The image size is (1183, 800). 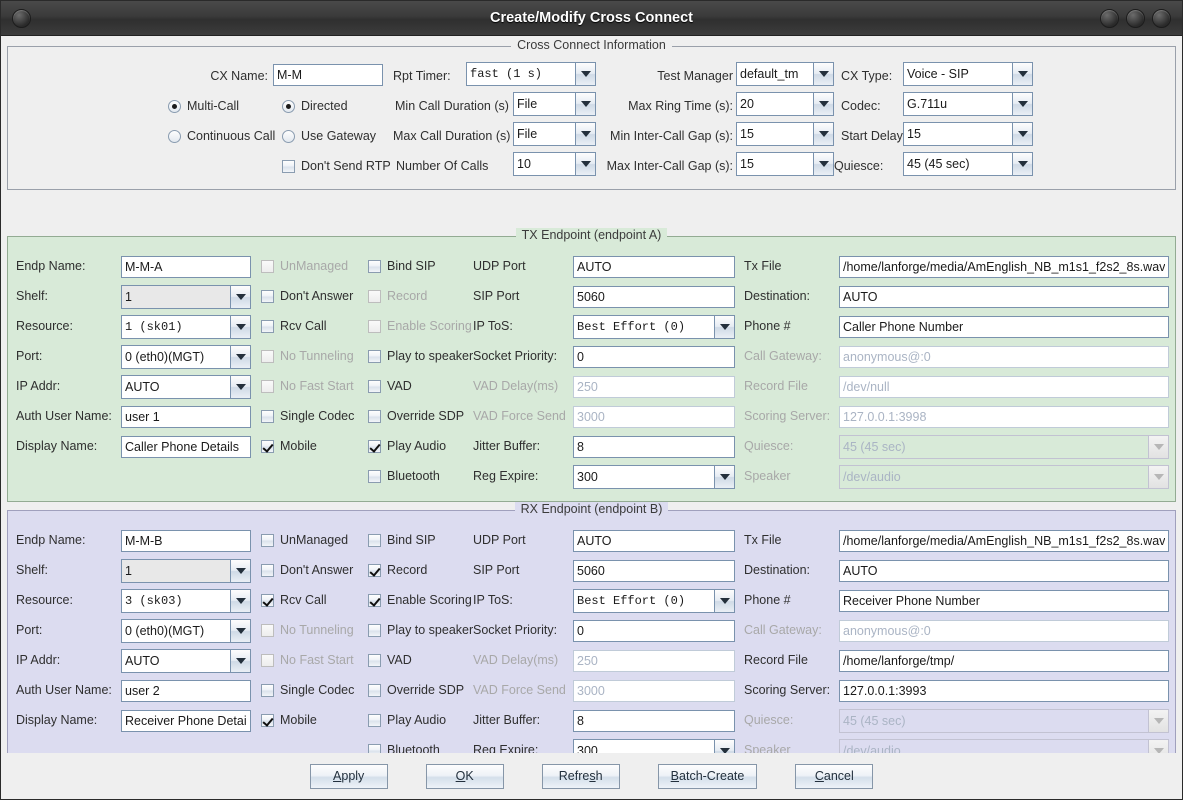 I want to click on rx-tx-file-input, so click(x=1004, y=541).